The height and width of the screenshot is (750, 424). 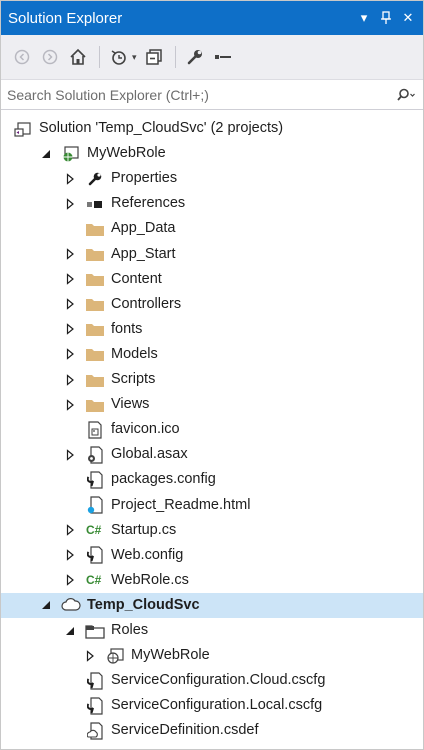 I want to click on tree-item: Solution 'Temp_CloudSvc' (2 projects), so click(x=212, y=128).